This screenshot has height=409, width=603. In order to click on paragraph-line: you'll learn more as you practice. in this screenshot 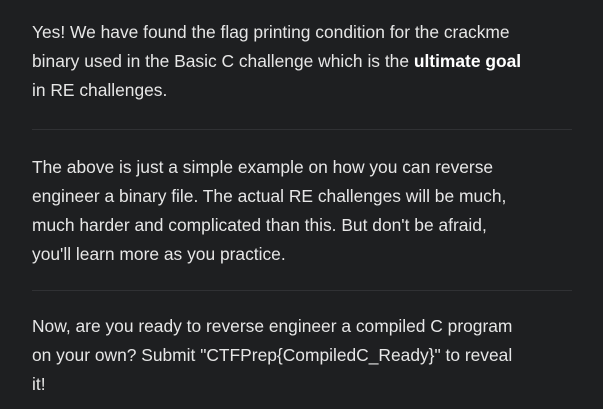, I will do `click(159, 254)`.